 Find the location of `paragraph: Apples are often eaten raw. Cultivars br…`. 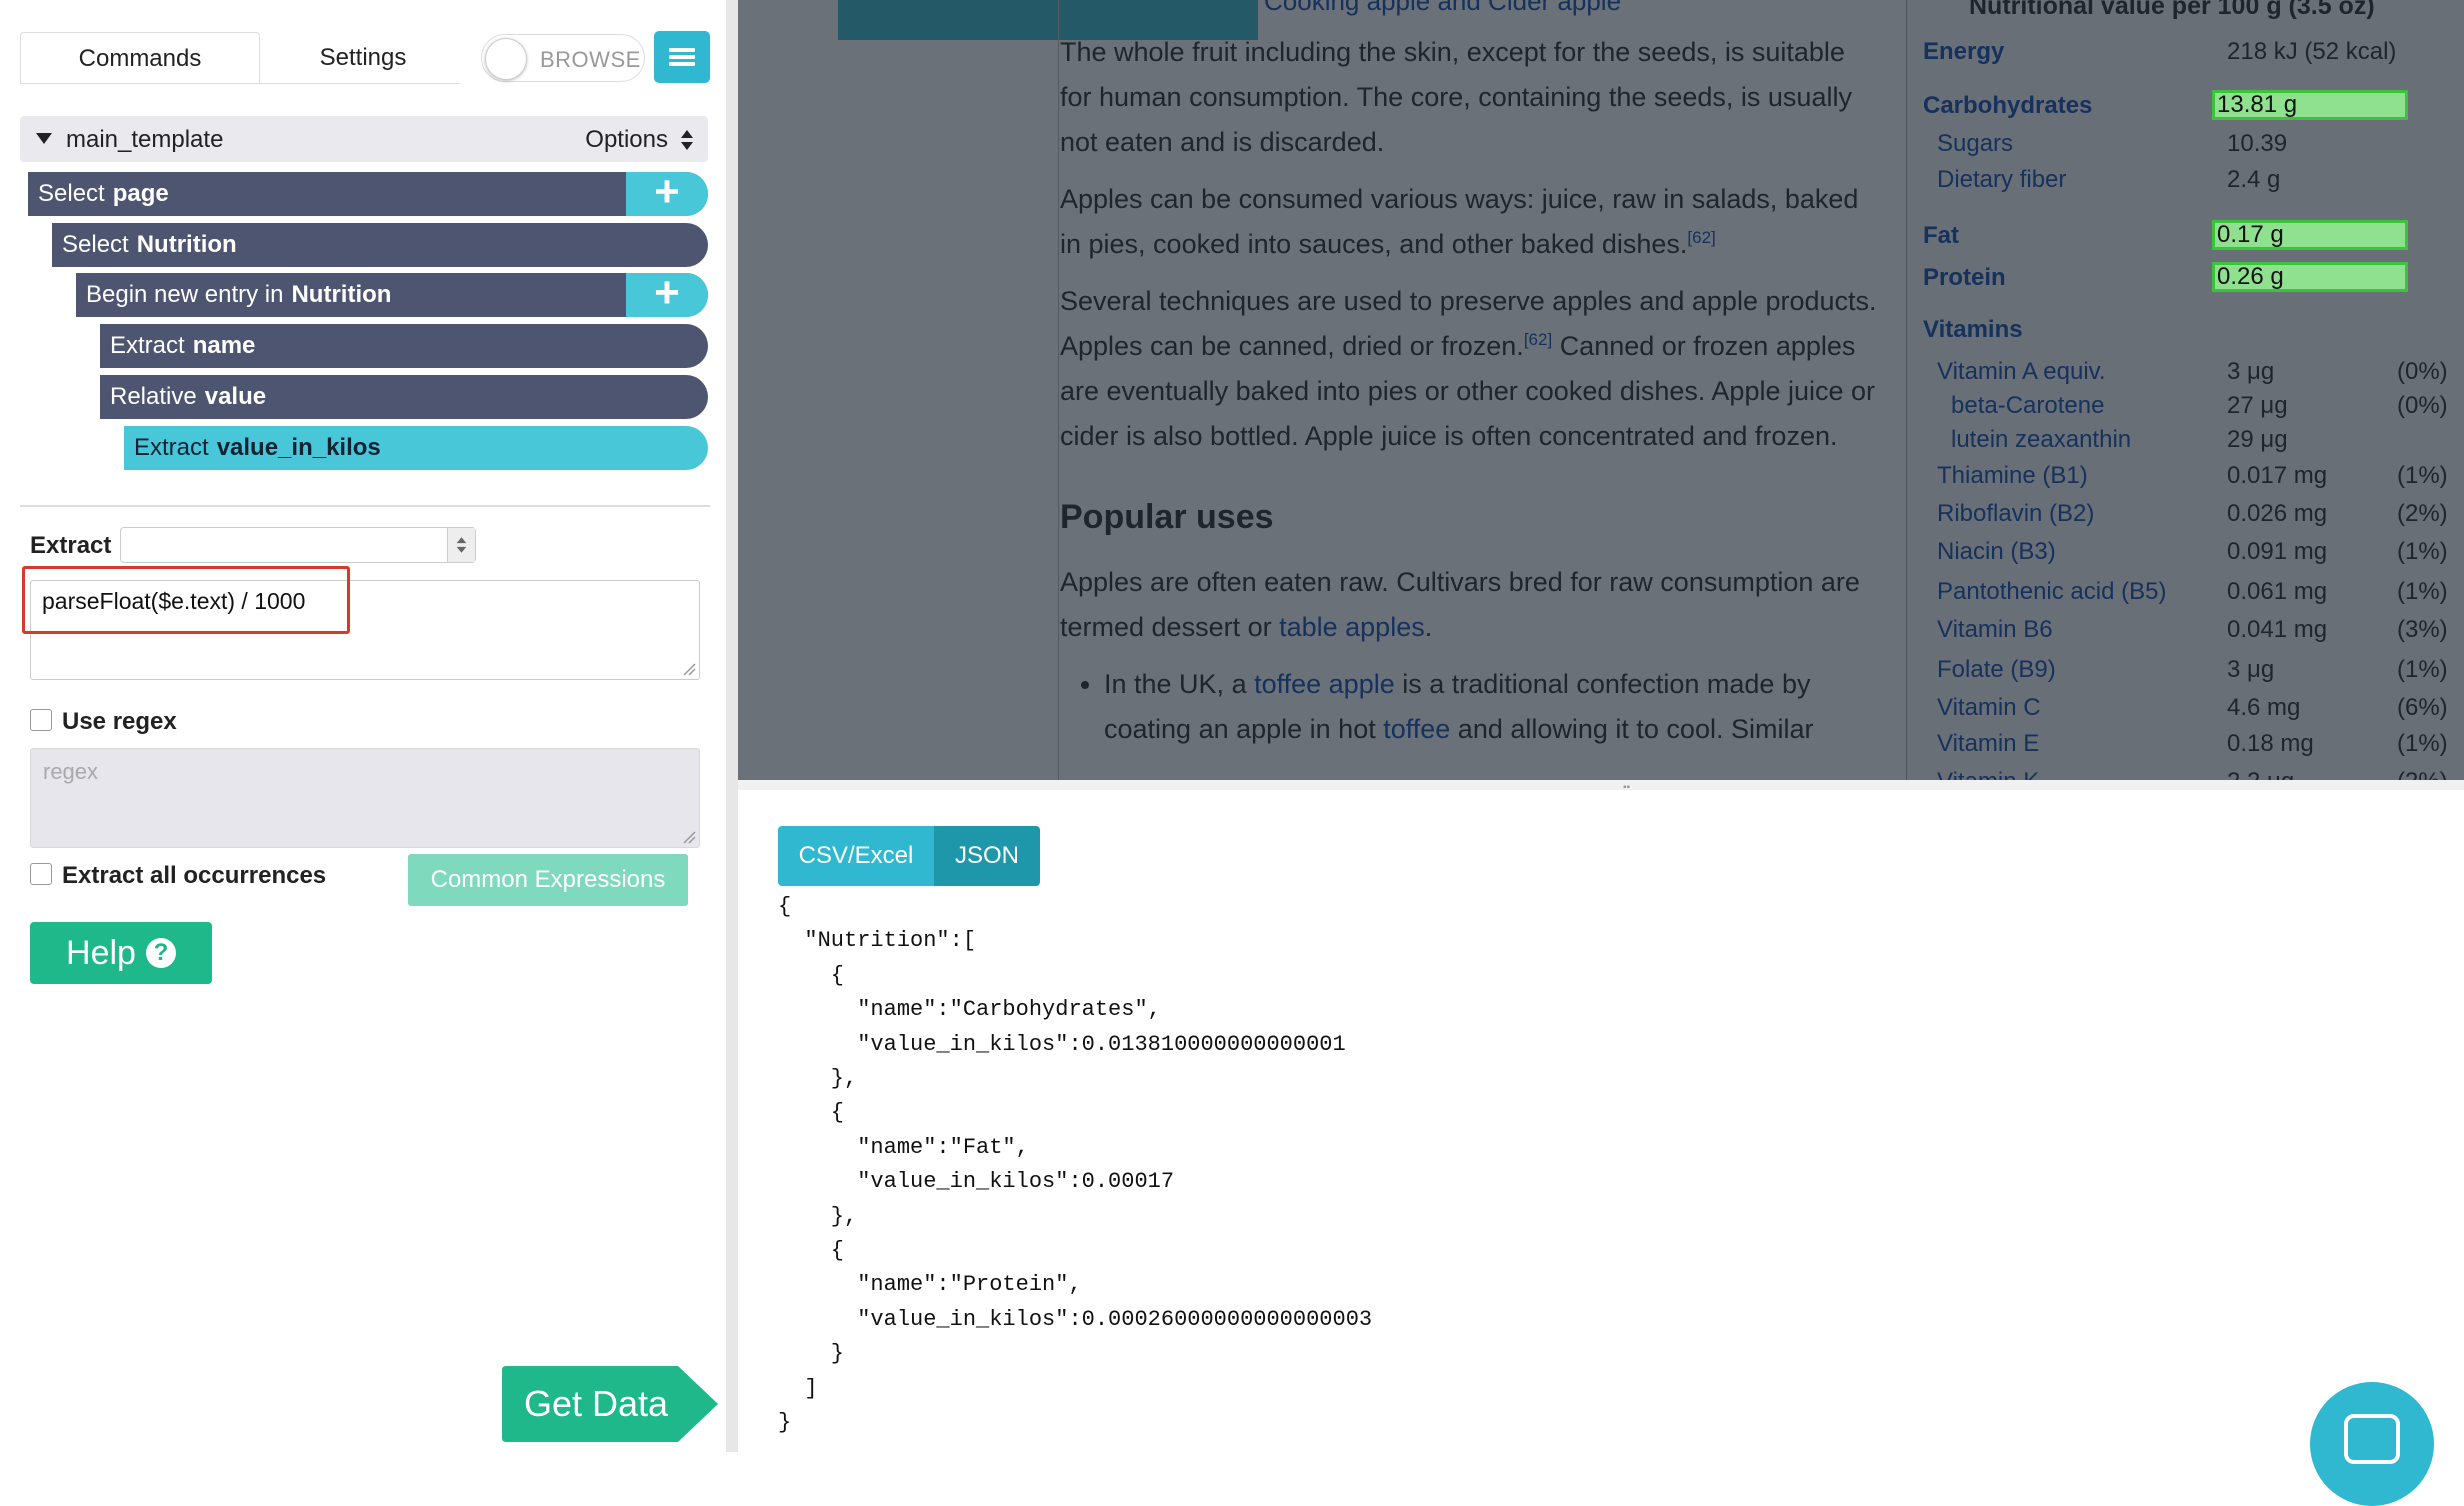

paragraph: Apples are often eaten raw. Cultivars br… is located at coordinates (1460, 604).